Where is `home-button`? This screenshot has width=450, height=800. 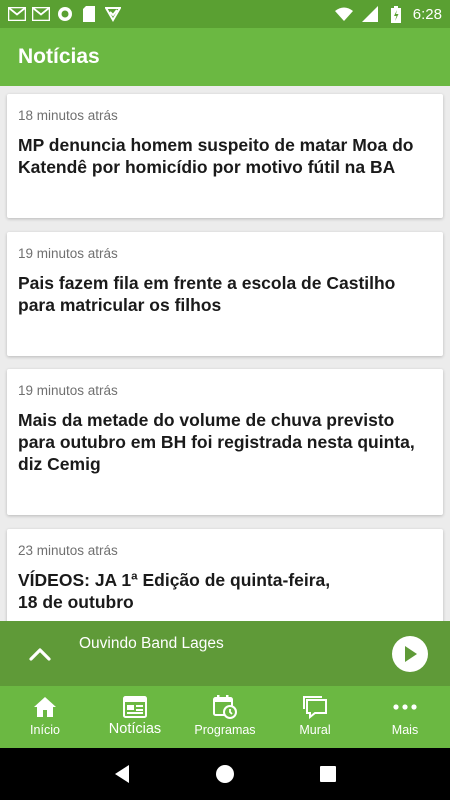 home-button is located at coordinates (225, 774).